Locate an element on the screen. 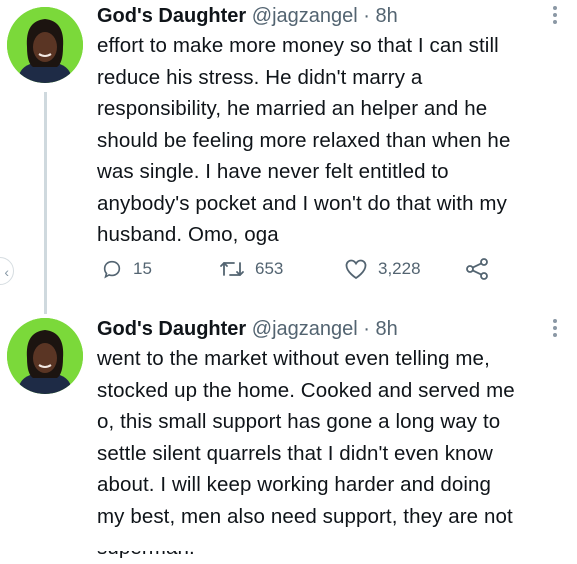 The image size is (577, 564). tweet-actions: 15 653 3,228 is located at coordinates (311, 270).